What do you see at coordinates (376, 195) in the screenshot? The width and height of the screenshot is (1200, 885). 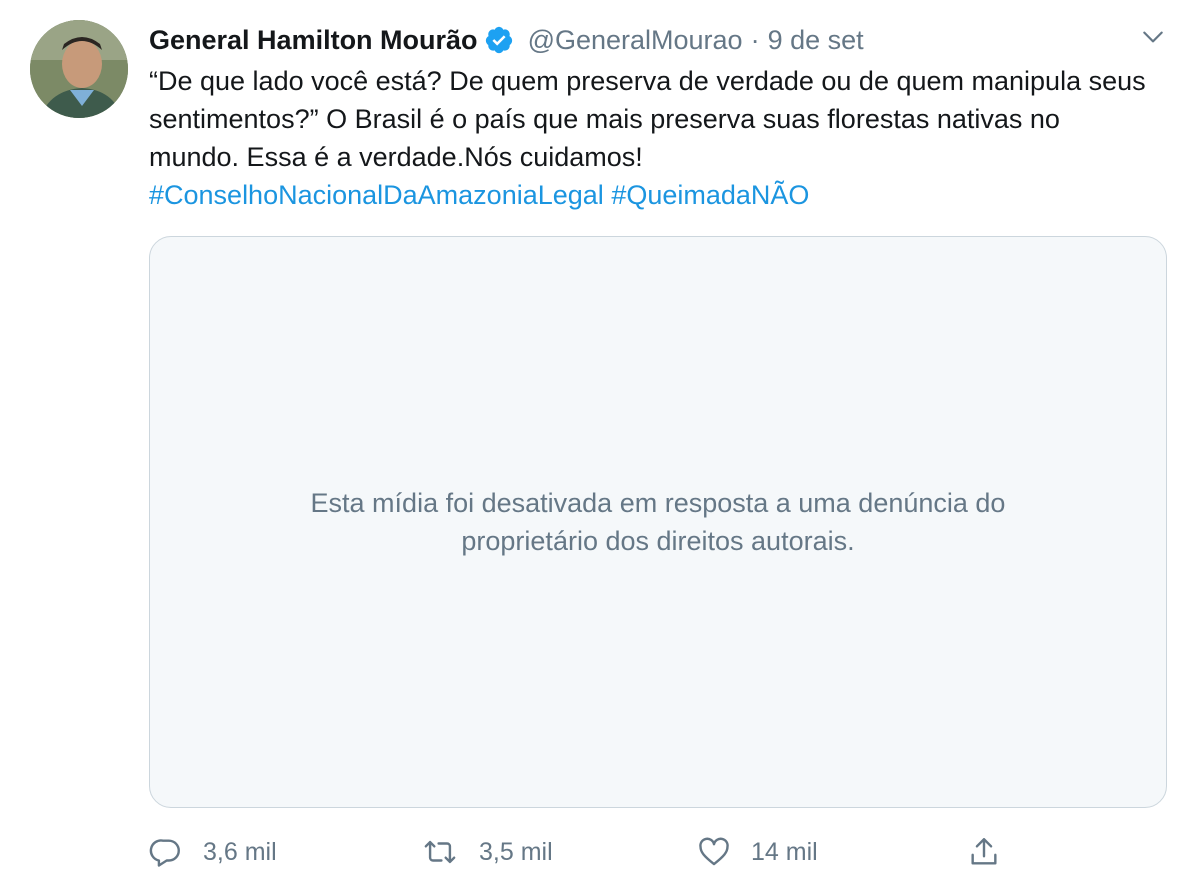 I see `hashtag-link: #ConselhoNacionalDaAmazoniaLegal` at bounding box center [376, 195].